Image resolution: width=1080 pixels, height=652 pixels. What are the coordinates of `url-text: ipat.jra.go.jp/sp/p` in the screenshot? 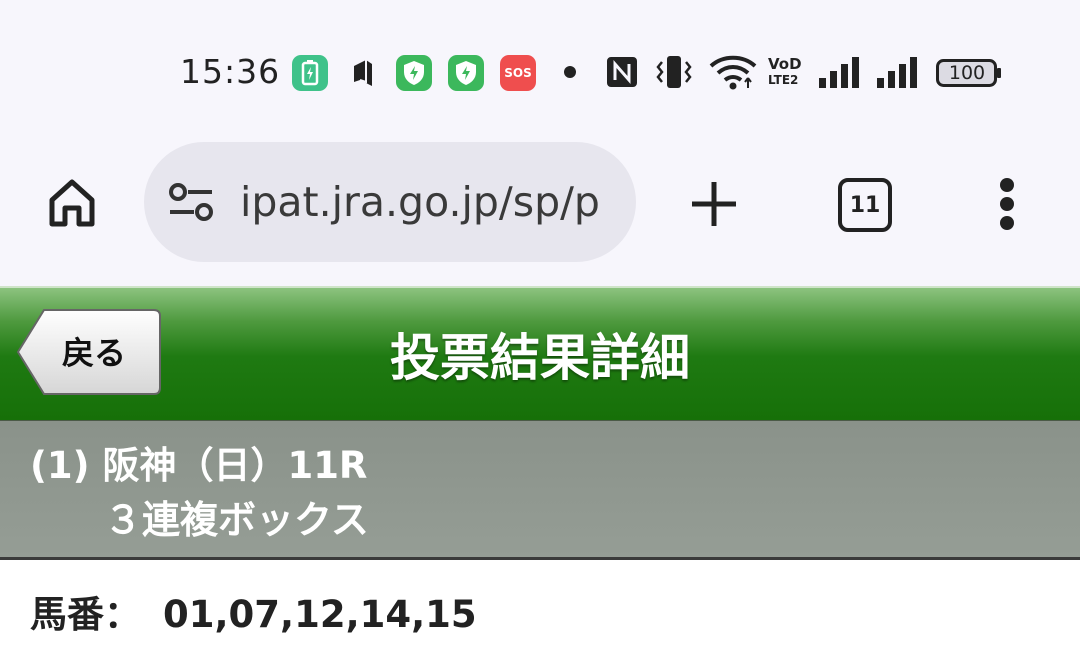 It's located at (420, 202).